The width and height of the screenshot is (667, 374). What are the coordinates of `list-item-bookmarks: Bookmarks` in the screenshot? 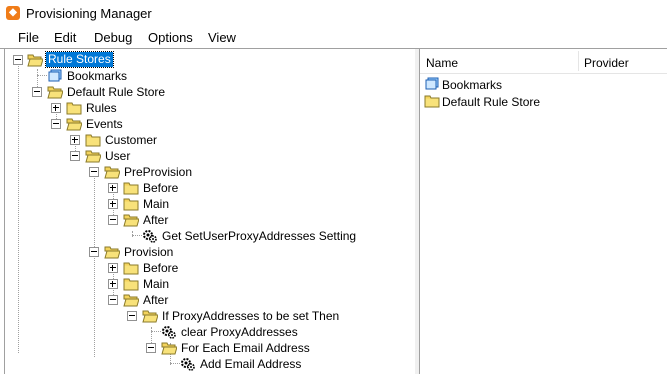 It's located at (544, 85).